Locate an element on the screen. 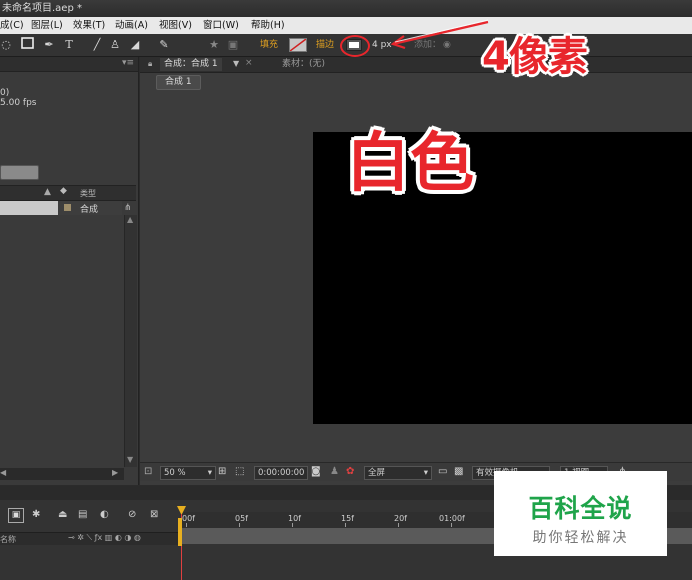 This screenshot has height=580, width=692. ruler-label: 20f is located at coordinates (400, 518).